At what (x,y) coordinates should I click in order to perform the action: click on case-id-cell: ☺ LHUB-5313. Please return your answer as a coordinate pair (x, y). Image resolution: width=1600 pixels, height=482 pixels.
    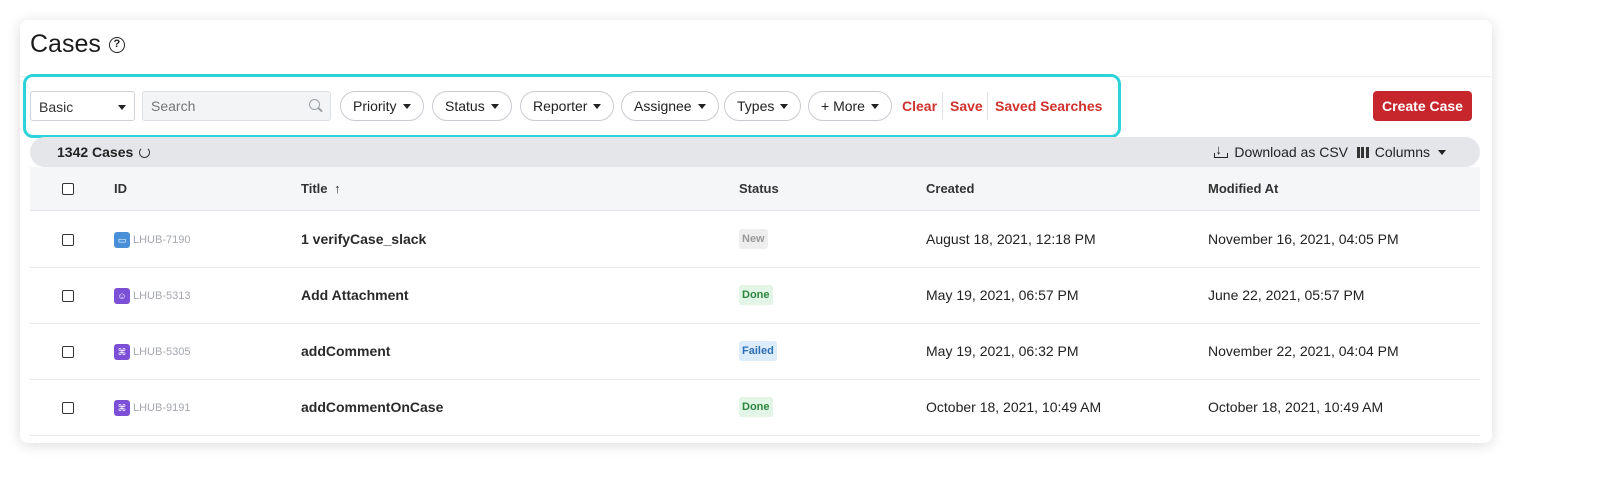
    Looking at the image, I should click on (152, 296).